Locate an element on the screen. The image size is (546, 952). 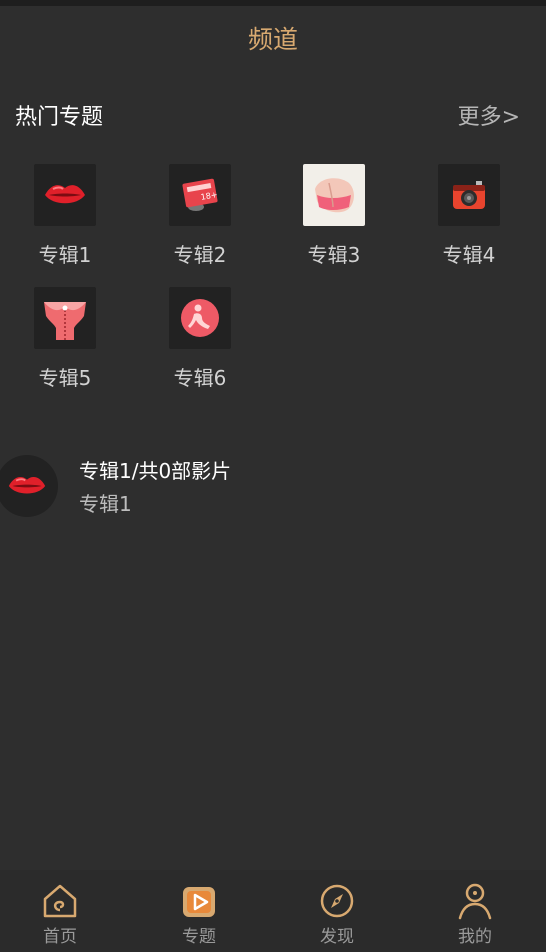
compass-icon is located at coordinates (337, 901).